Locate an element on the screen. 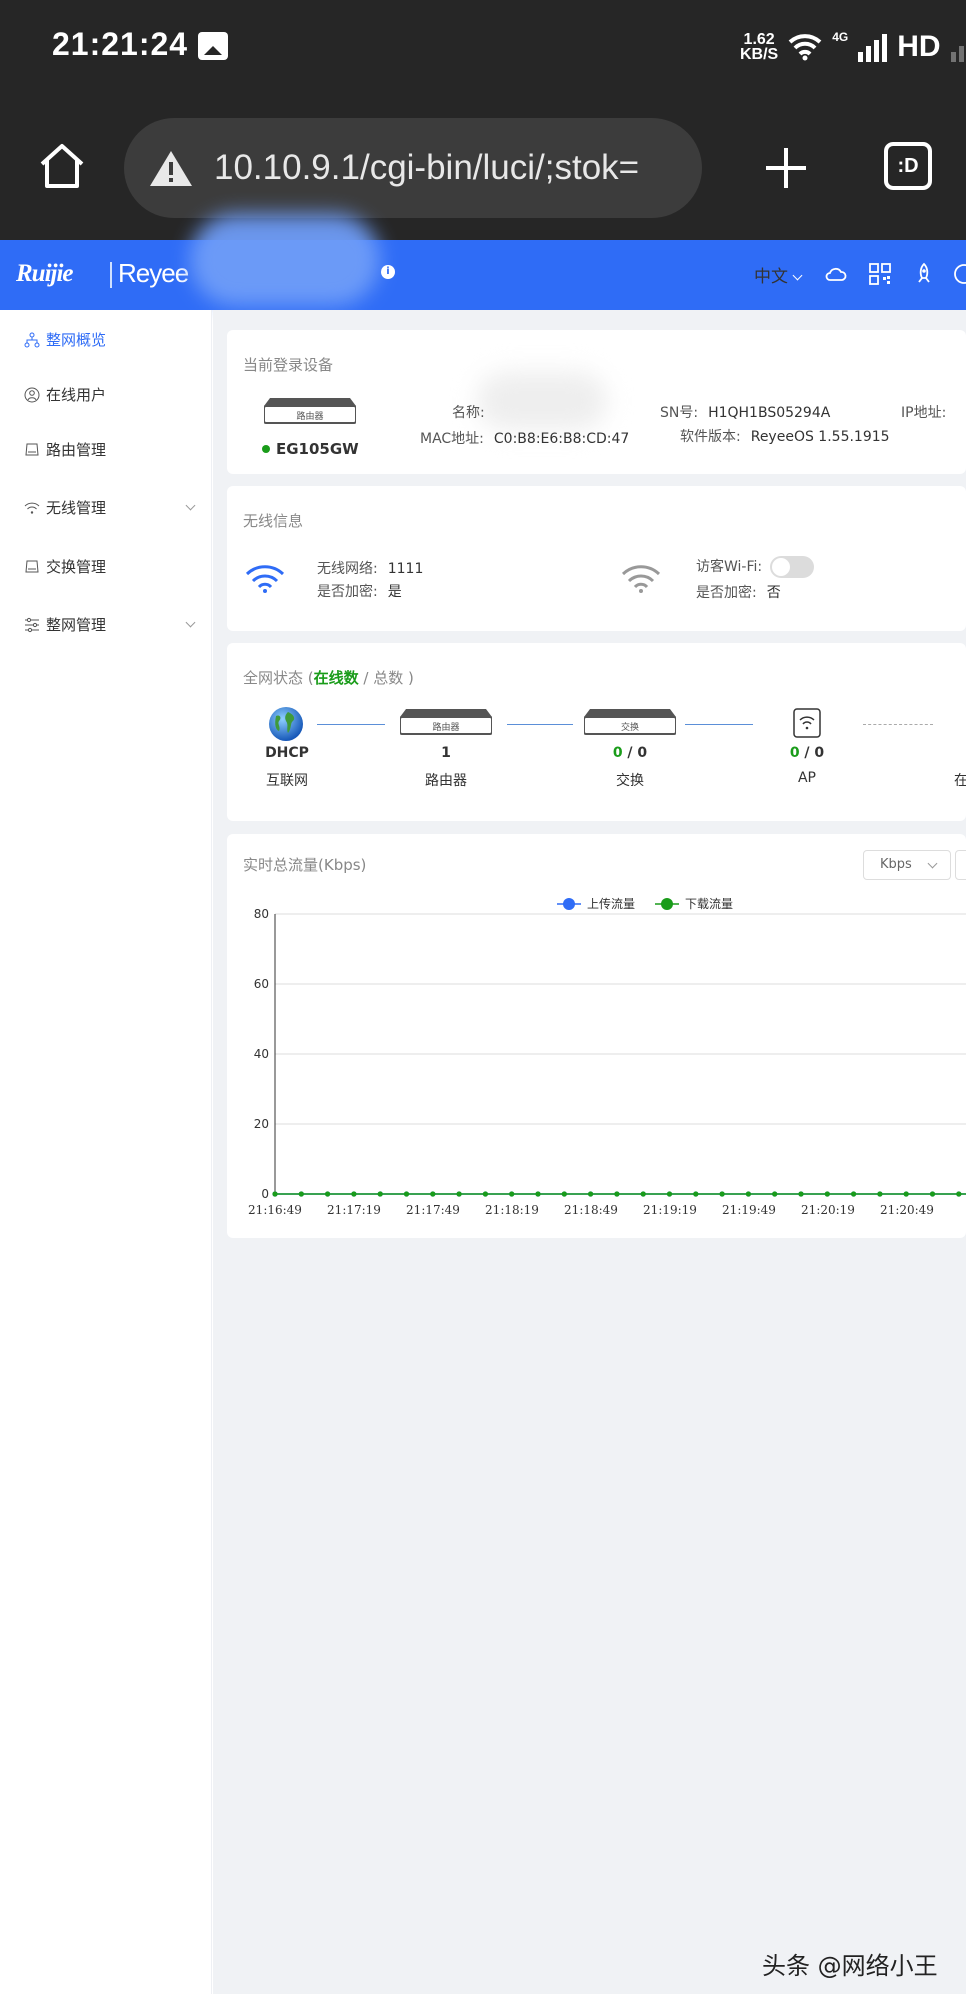 Image resolution: width=966 pixels, height=1994 pixels. redacted-name is located at coordinates (542, 401).